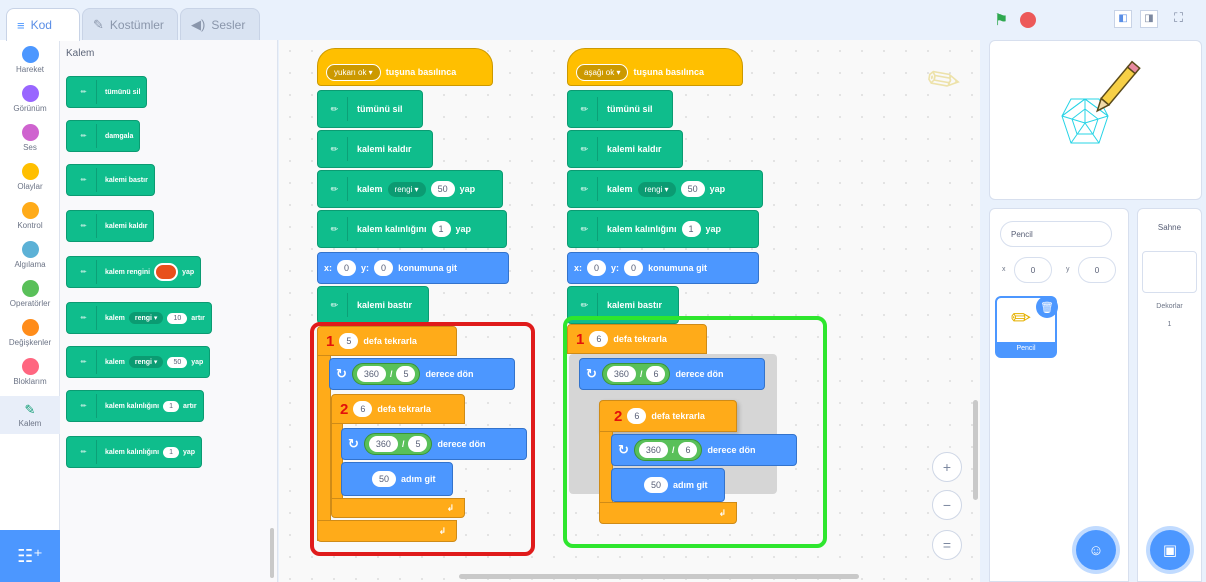 This screenshot has height=582, width=1206. I want to click on block-text: kalemi bastır, so click(385, 305).